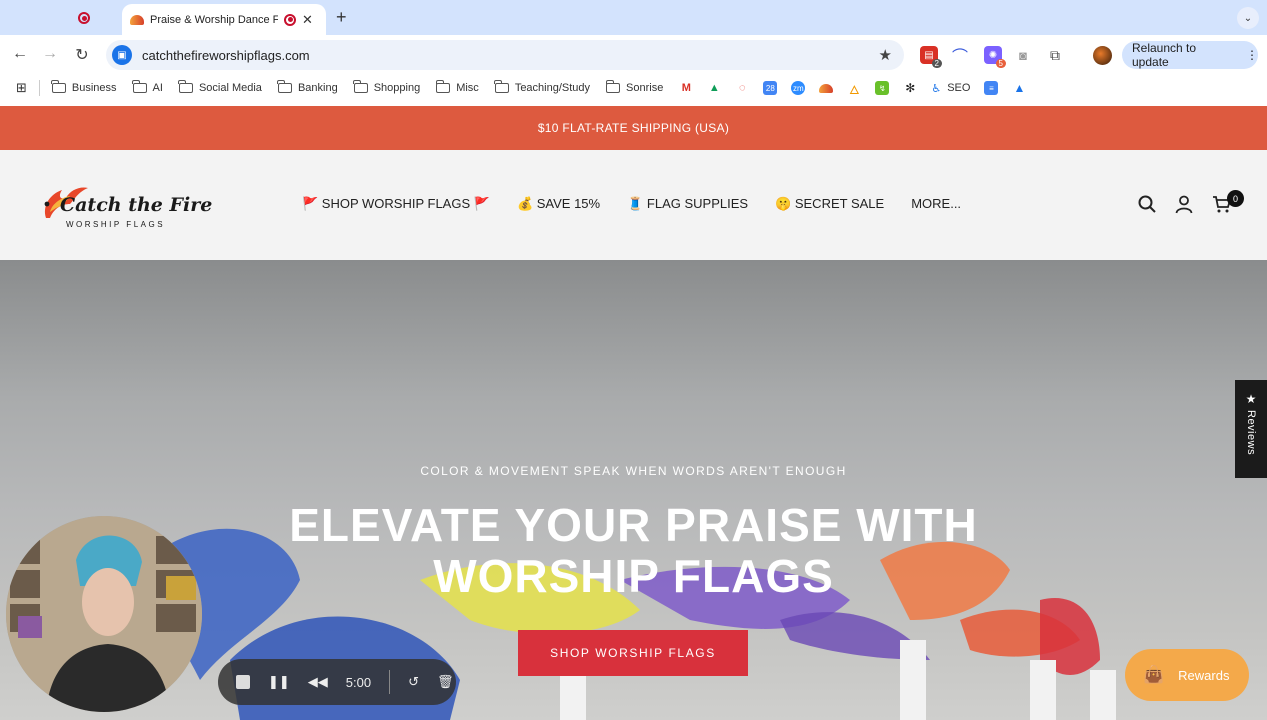  I want to click on recorder-timer: 5:00, so click(358, 682).